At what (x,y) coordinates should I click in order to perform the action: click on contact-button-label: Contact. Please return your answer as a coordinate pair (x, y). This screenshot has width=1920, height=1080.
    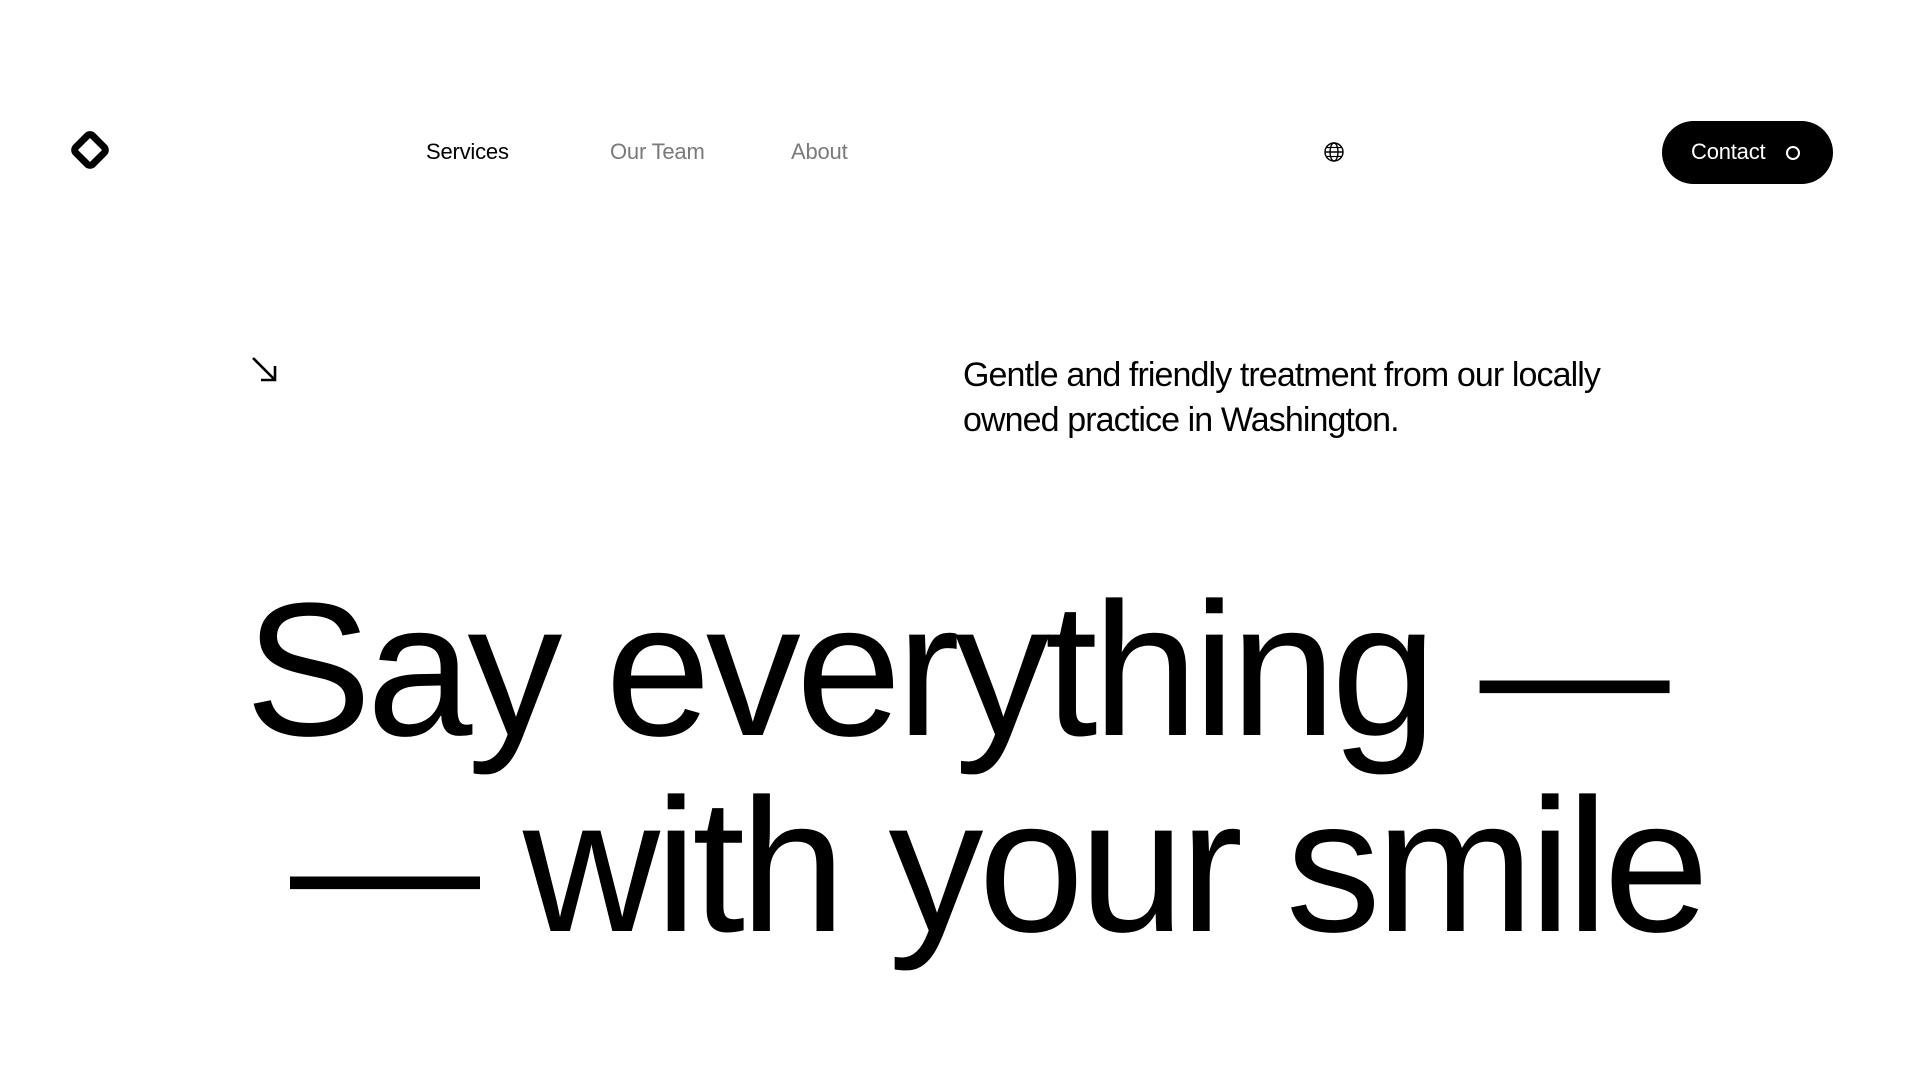
    Looking at the image, I should click on (1728, 151).